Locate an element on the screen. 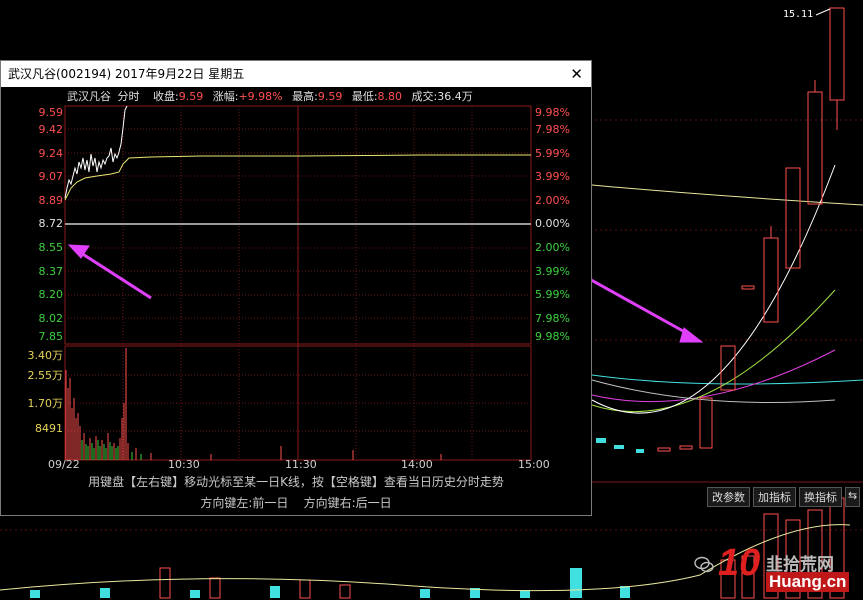  price-label: 8.72 is located at coordinates (51, 223).